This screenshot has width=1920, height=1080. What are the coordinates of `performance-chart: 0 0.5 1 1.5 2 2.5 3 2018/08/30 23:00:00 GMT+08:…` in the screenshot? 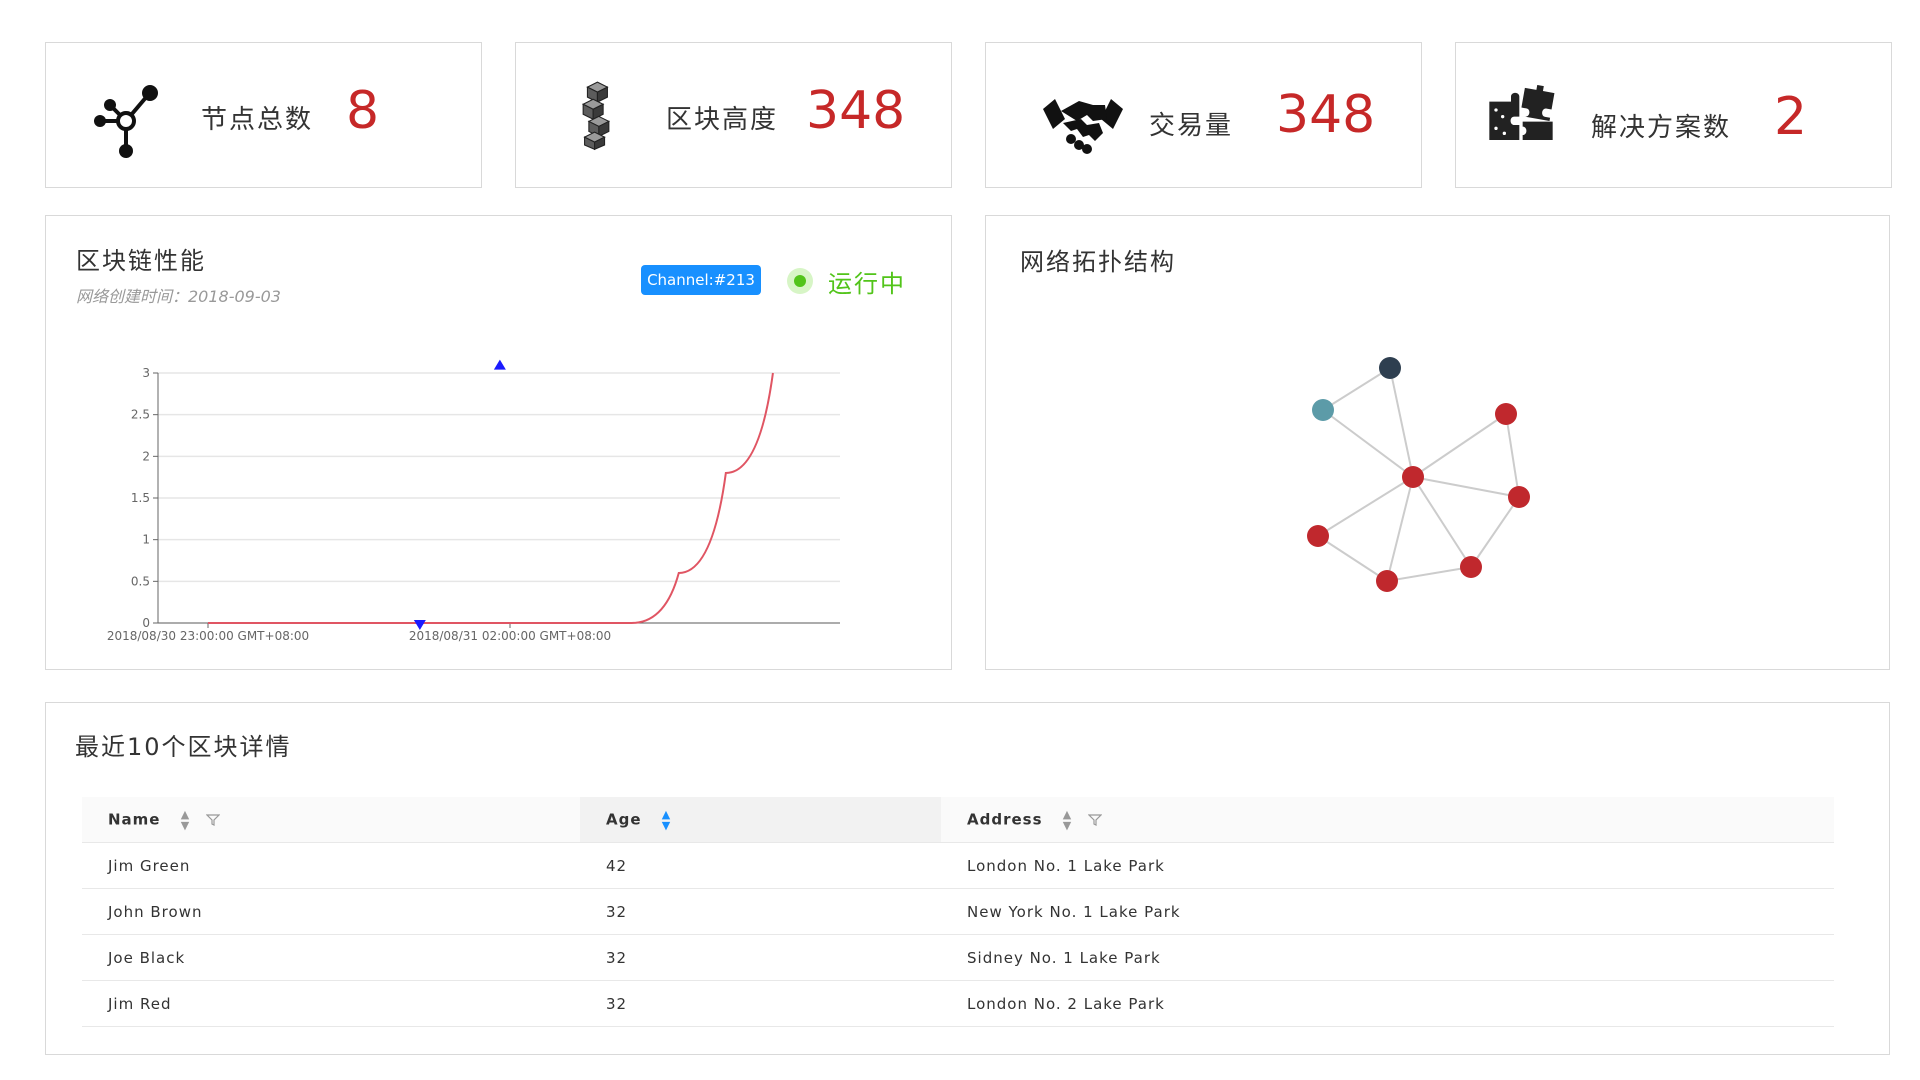 It's located at (473, 501).